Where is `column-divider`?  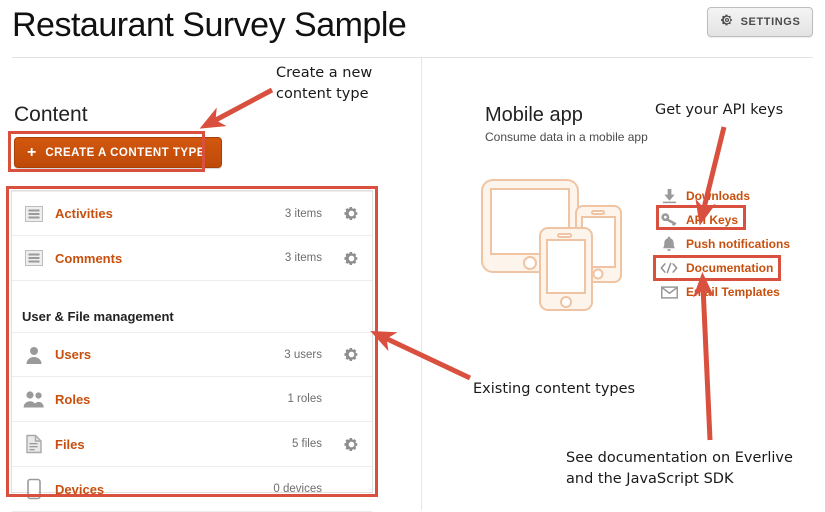
column-divider is located at coordinates (421, 284).